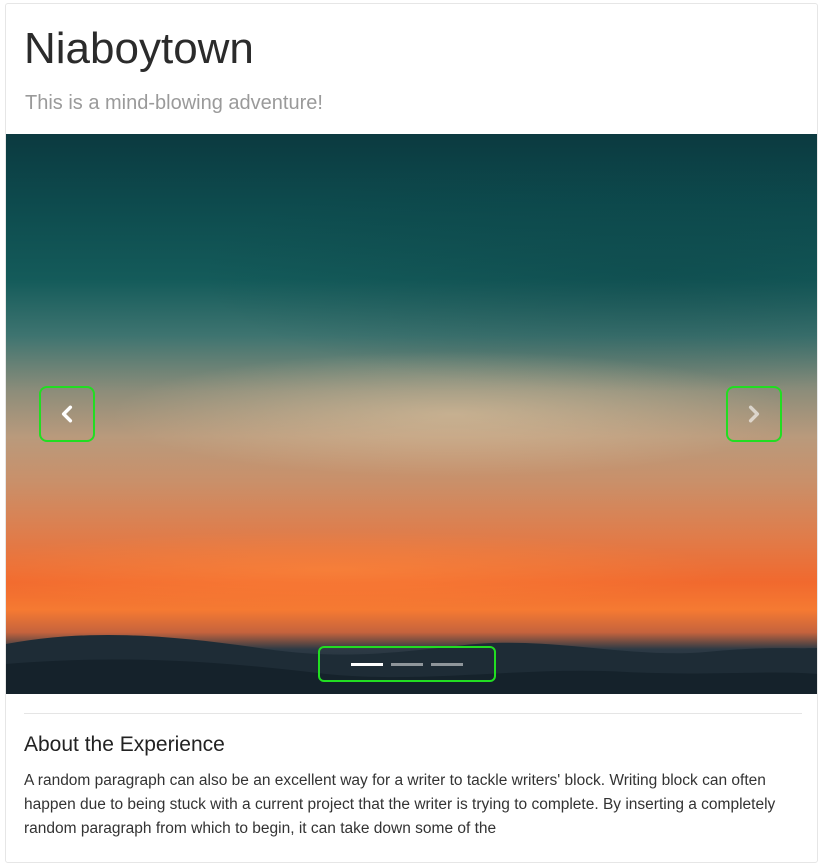 The width and height of the screenshot is (821, 863). I want to click on chevron-right-icon, so click(754, 414).